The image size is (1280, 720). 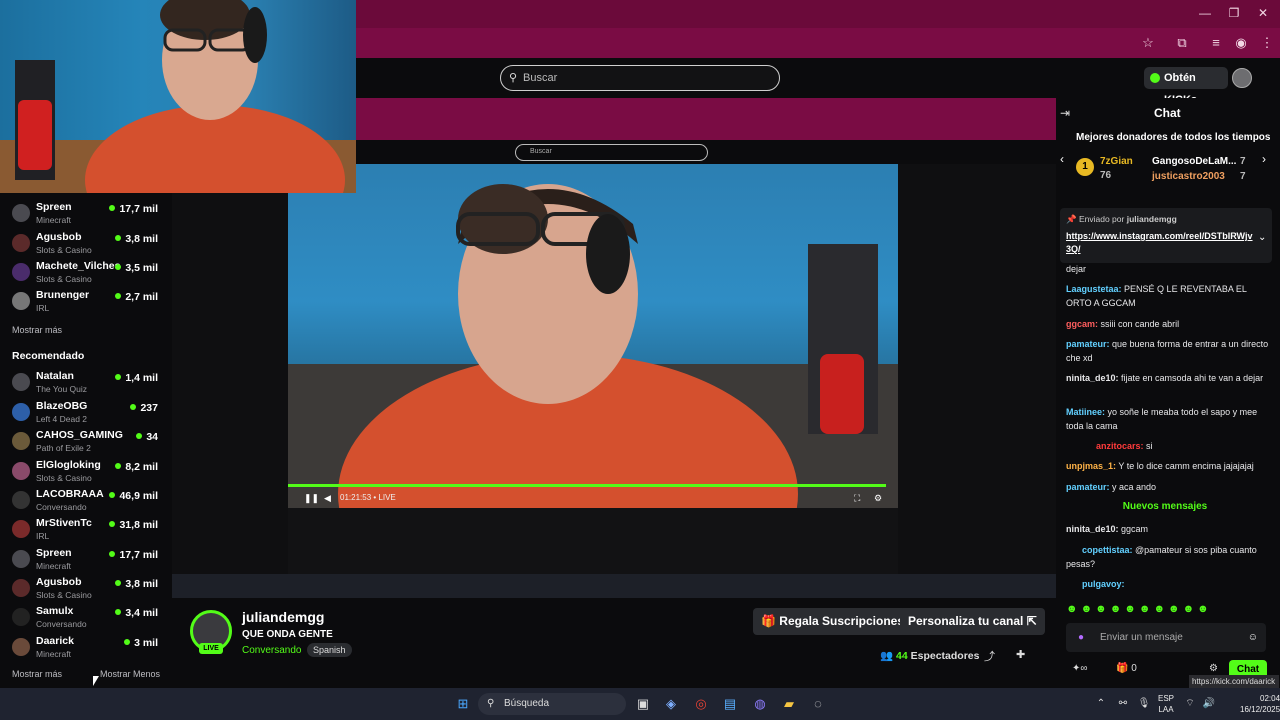 I want to click on mouse-cursor, so click(x=96, y=681).